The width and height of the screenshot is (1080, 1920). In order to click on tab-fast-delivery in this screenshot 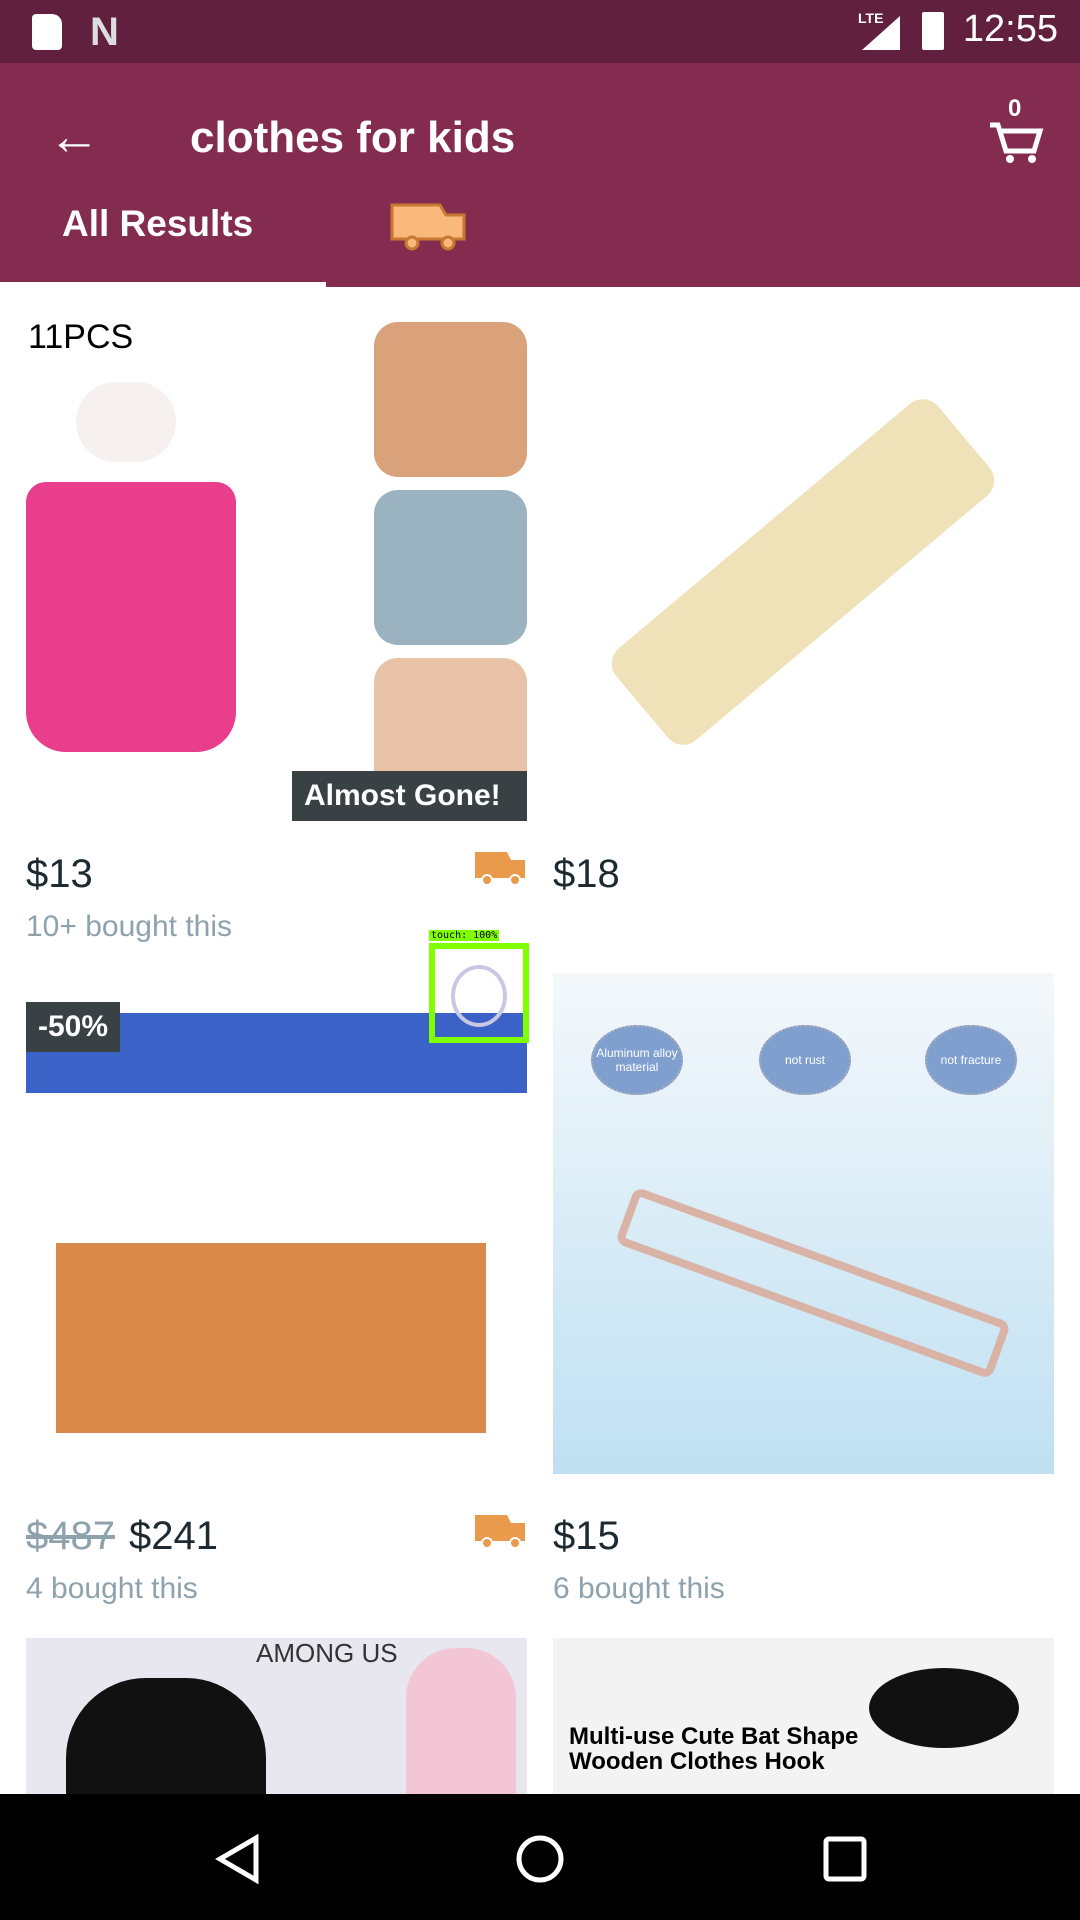, I will do `click(430, 227)`.